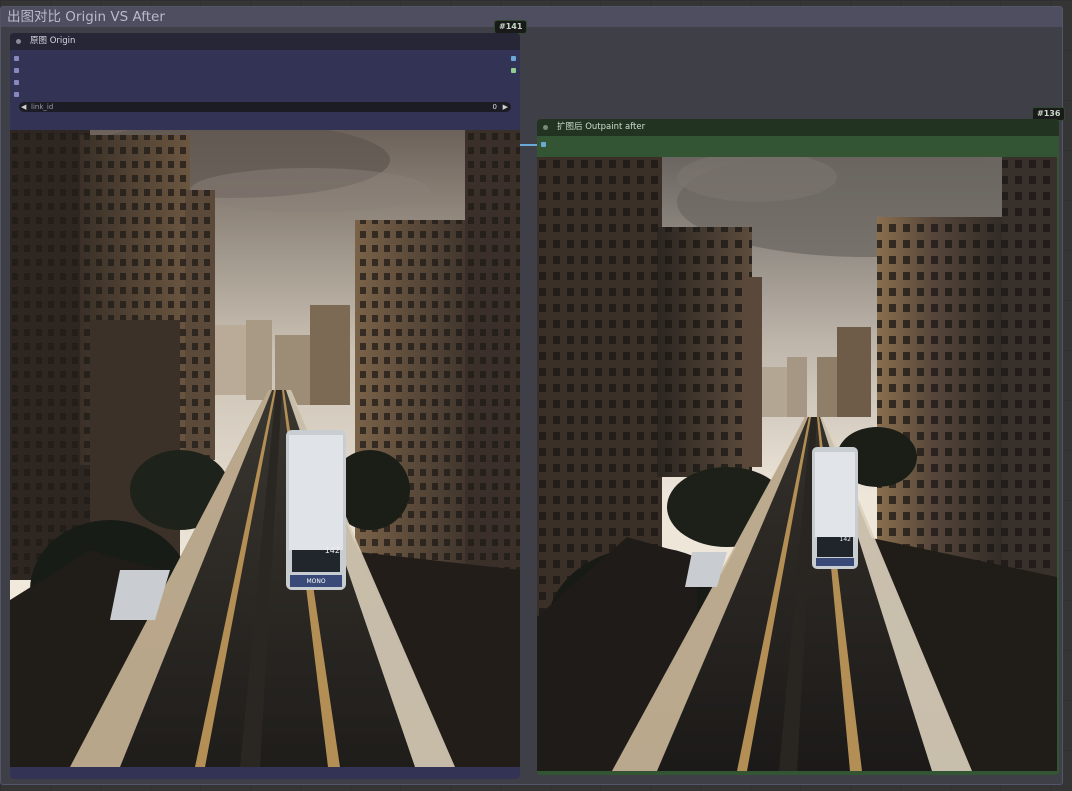 The image size is (1072, 791). Describe the element at coordinates (511, 27) in the screenshot. I see `node-id-badge: #141` at that location.